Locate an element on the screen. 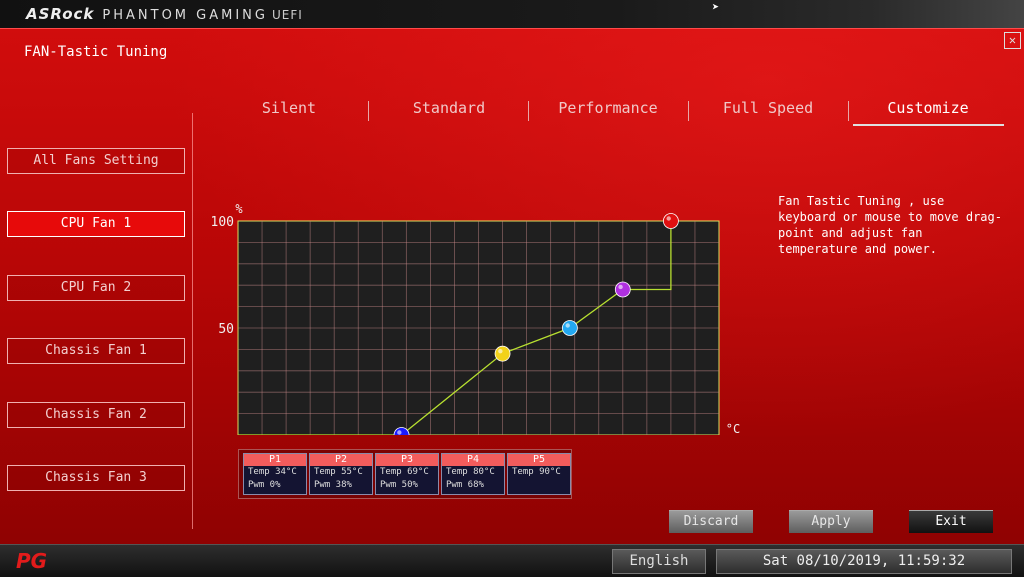 Image resolution: width=1024 pixels, height=577 pixels. system-datetime: Sat 08/10/2019, 11:59:32 is located at coordinates (864, 561).